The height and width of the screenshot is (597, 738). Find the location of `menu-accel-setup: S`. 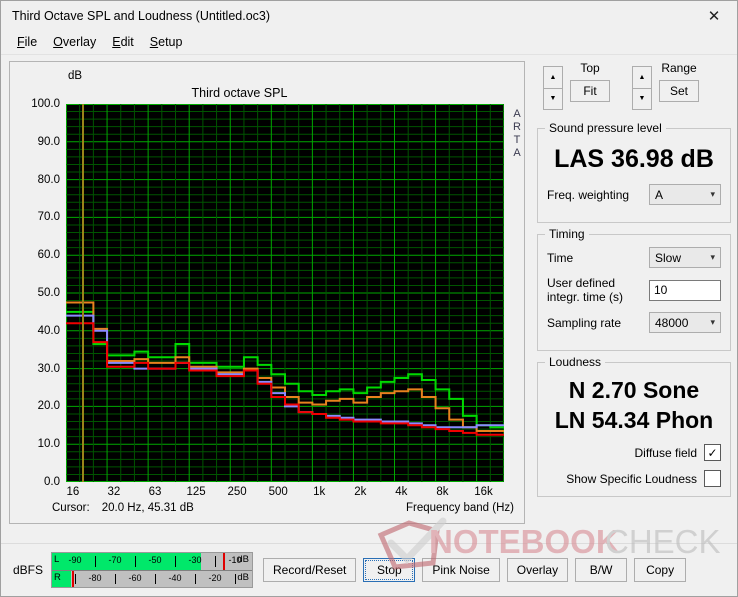

menu-accel-setup: S is located at coordinates (154, 42).